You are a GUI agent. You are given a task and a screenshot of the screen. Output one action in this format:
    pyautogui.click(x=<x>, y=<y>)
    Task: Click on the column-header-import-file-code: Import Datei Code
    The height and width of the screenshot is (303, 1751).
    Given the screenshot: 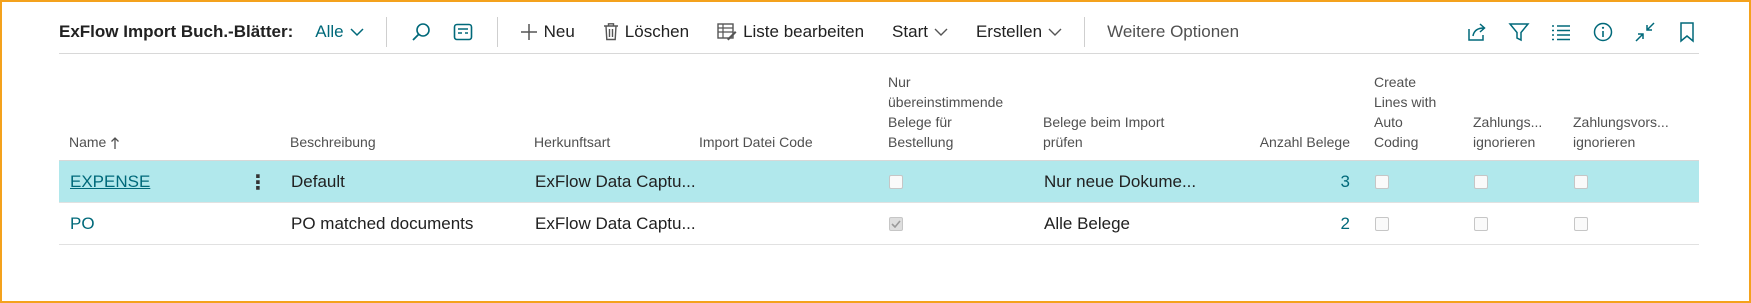 What is the action you would take?
    pyautogui.click(x=756, y=142)
    